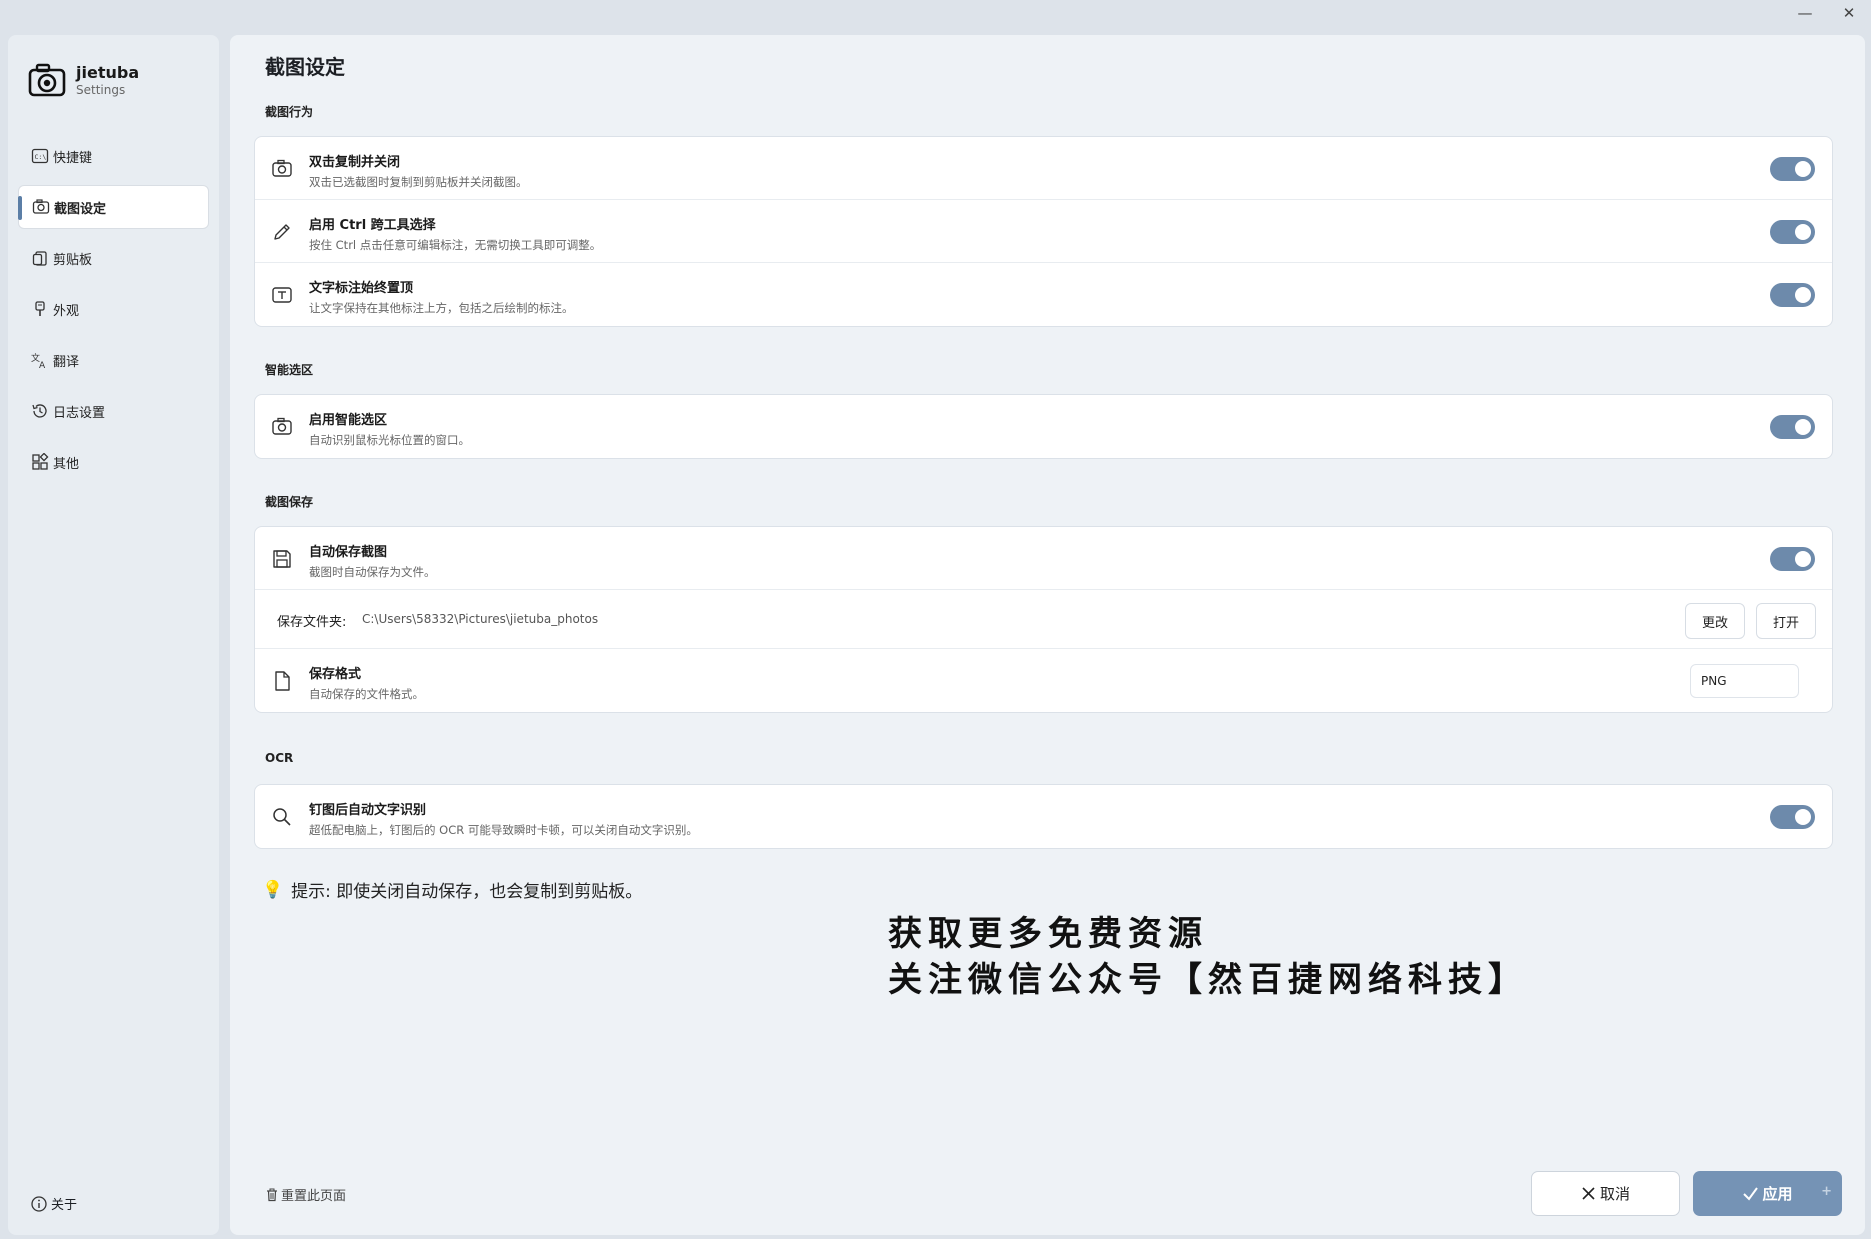  What do you see at coordinates (348, 552) in the screenshot?
I see `row-title: 自动保存截图` at bounding box center [348, 552].